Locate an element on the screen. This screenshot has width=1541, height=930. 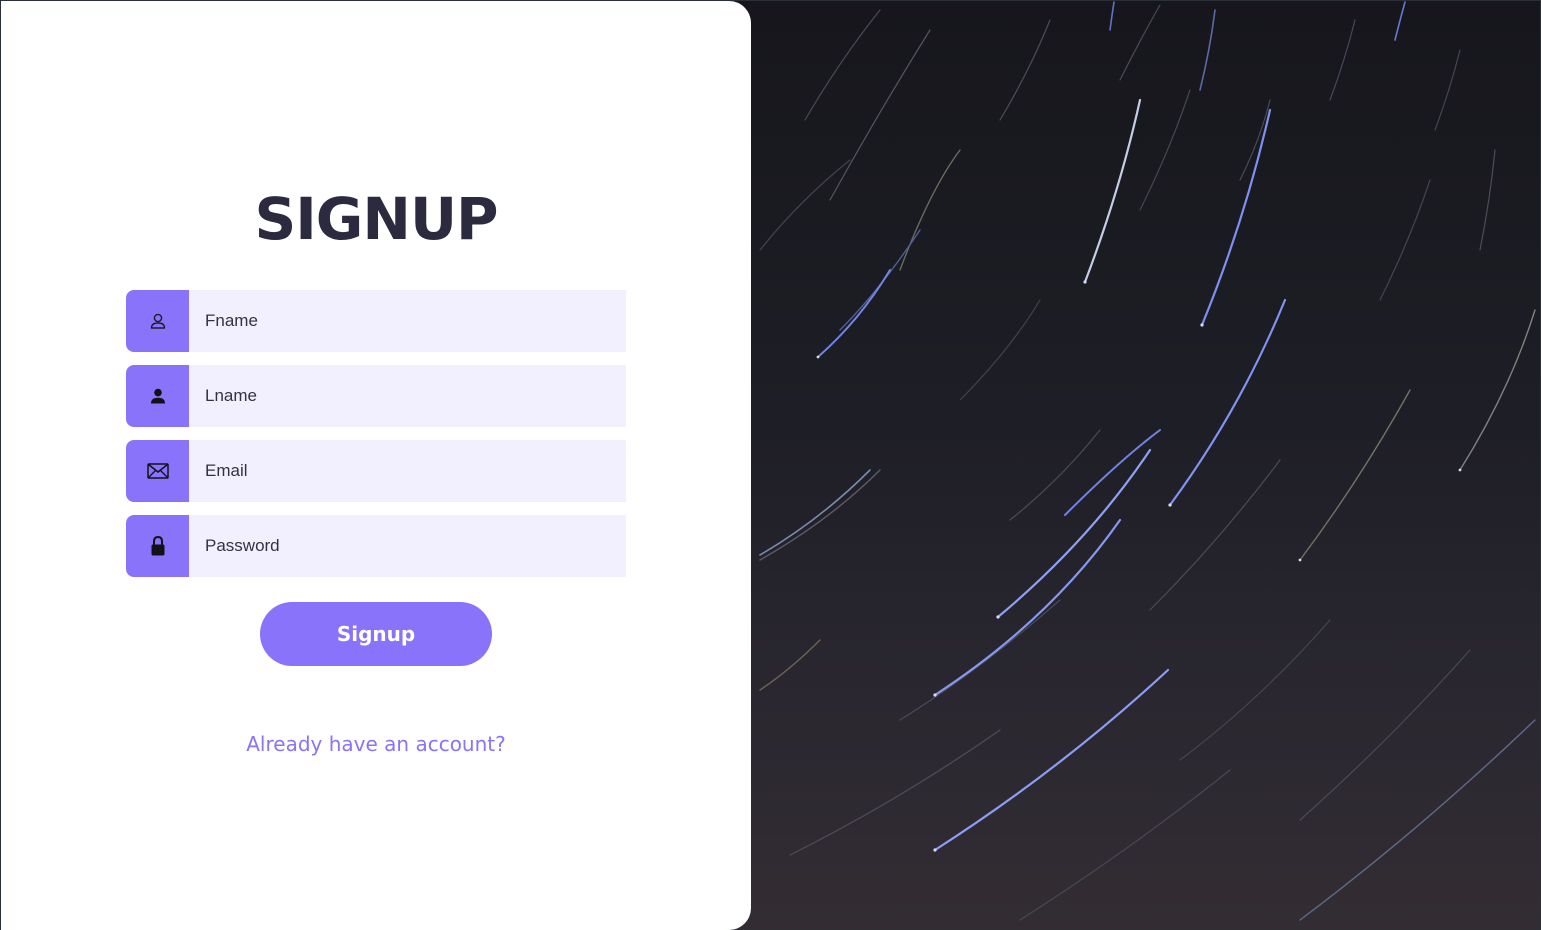
fname-input is located at coordinates (407, 321).